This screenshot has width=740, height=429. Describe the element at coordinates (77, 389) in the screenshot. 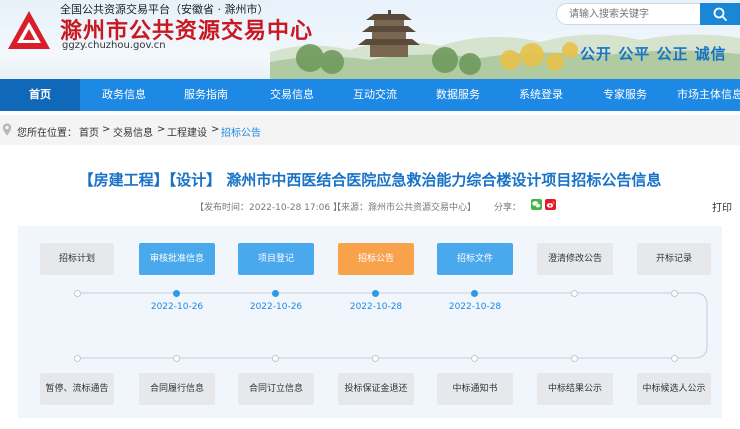

I see `flow-step-bottom: 暂停、流标通告` at that location.